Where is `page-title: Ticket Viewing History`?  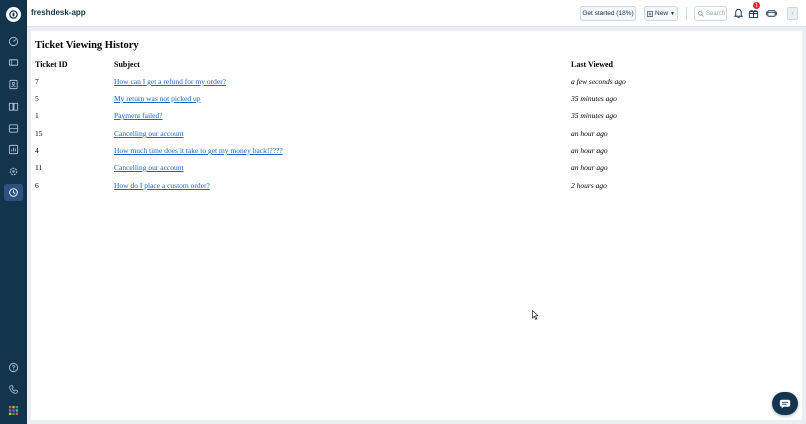 page-title: Ticket Viewing History is located at coordinates (87, 45).